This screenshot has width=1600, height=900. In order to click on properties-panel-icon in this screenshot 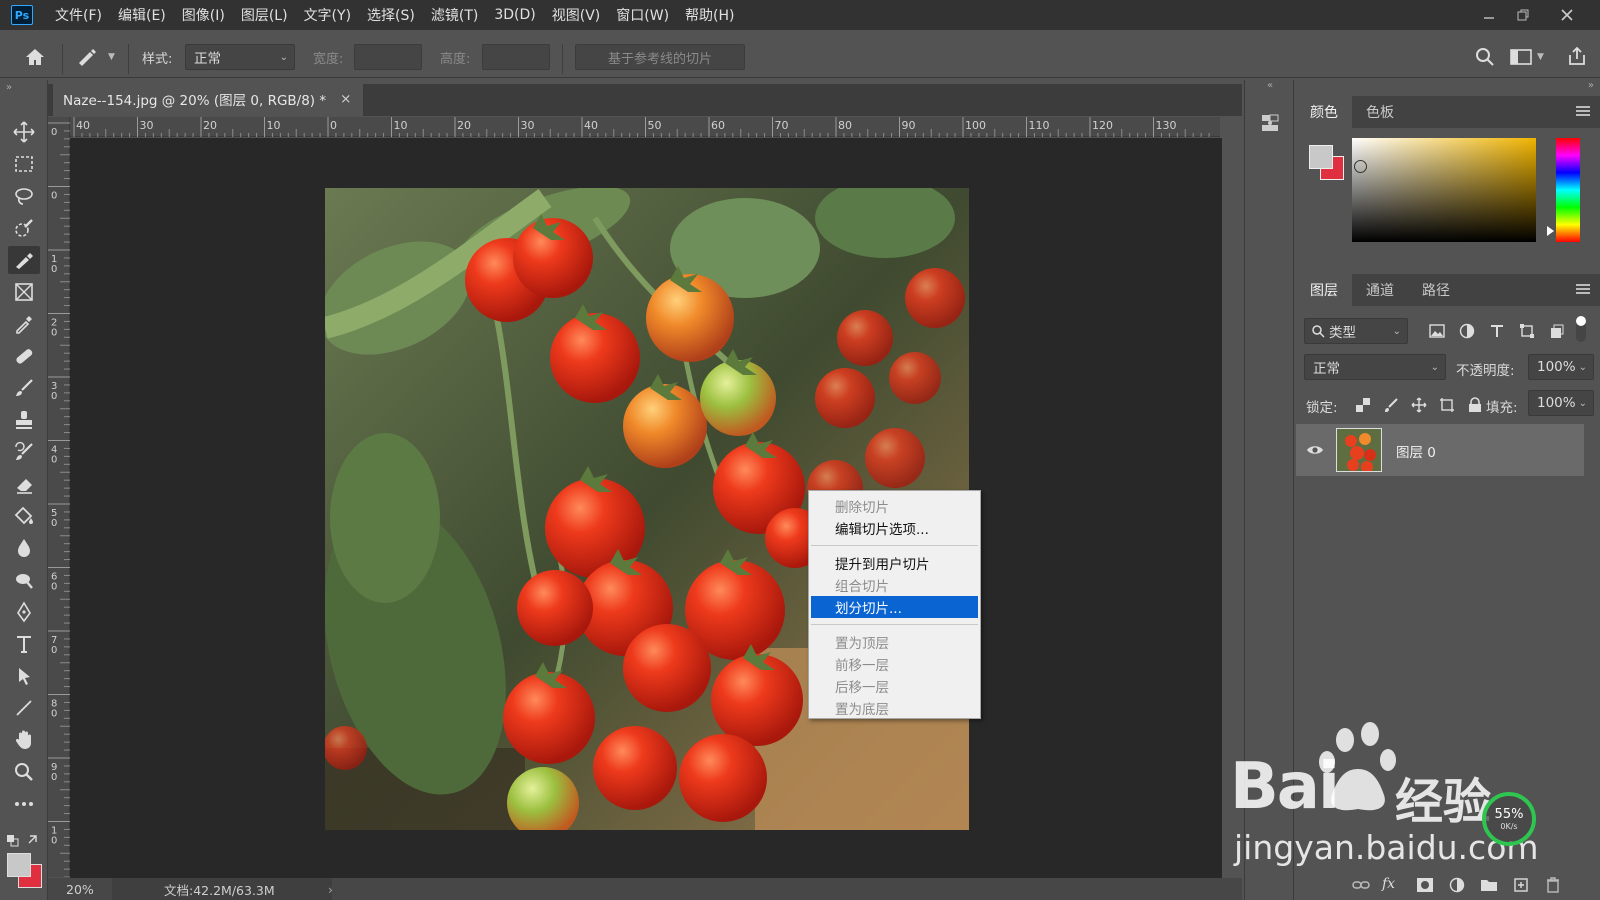, I will do `click(1270, 123)`.